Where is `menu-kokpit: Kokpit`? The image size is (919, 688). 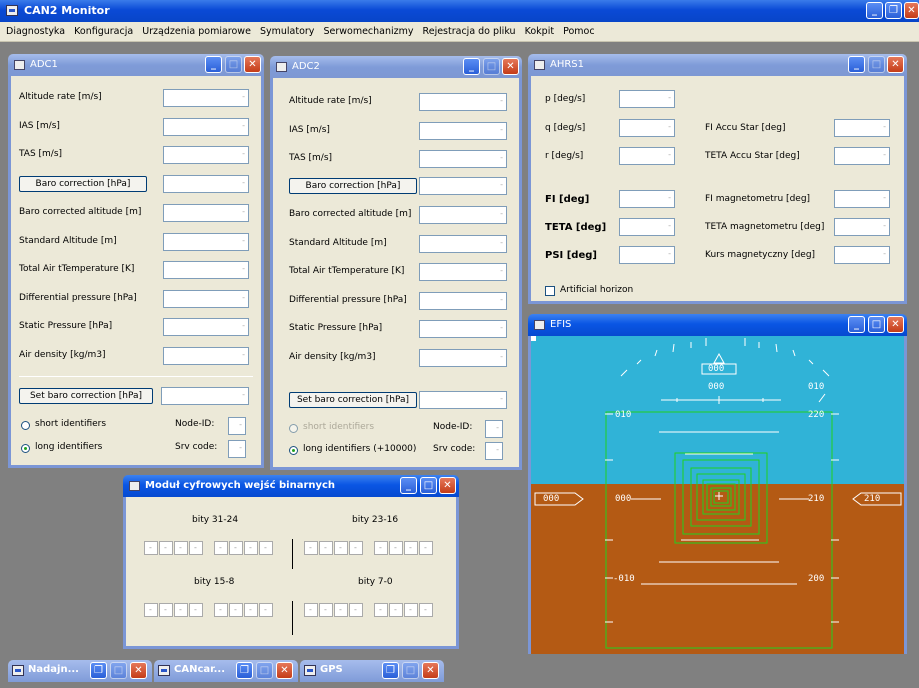
menu-kokpit: Kokpit is located at coordinates (539, 31).